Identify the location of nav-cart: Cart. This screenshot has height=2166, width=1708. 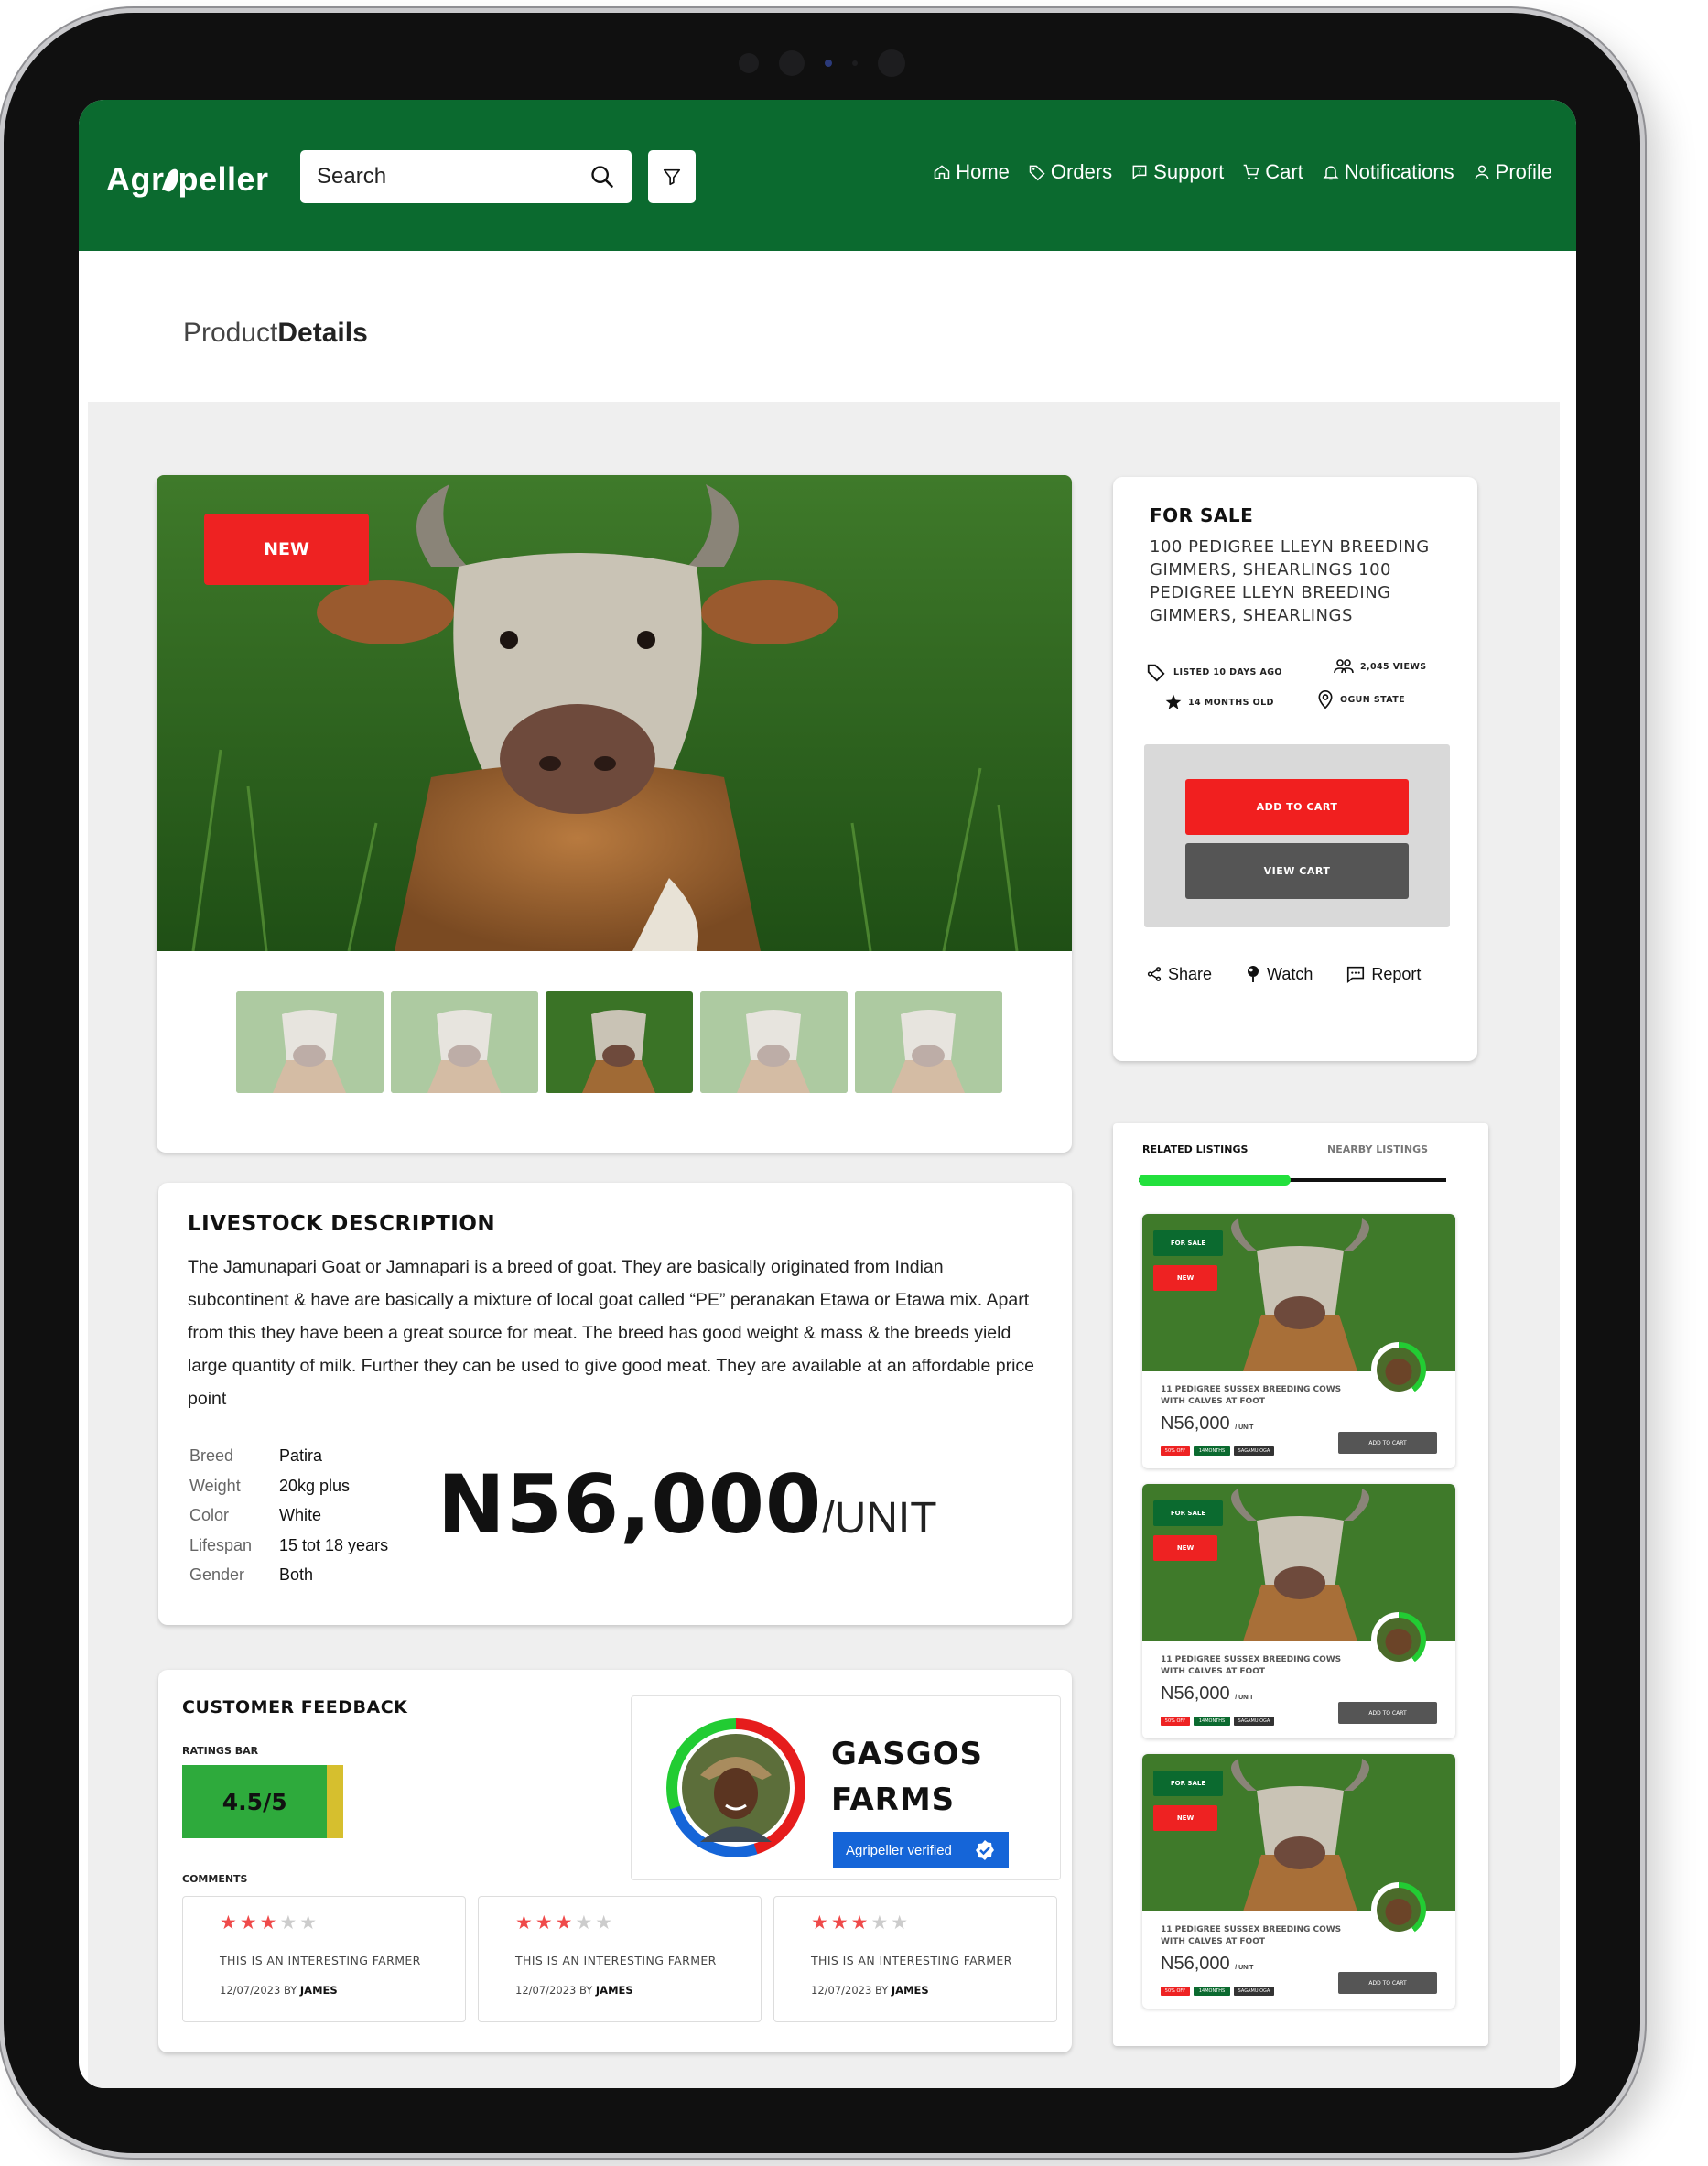
(1272, 172).